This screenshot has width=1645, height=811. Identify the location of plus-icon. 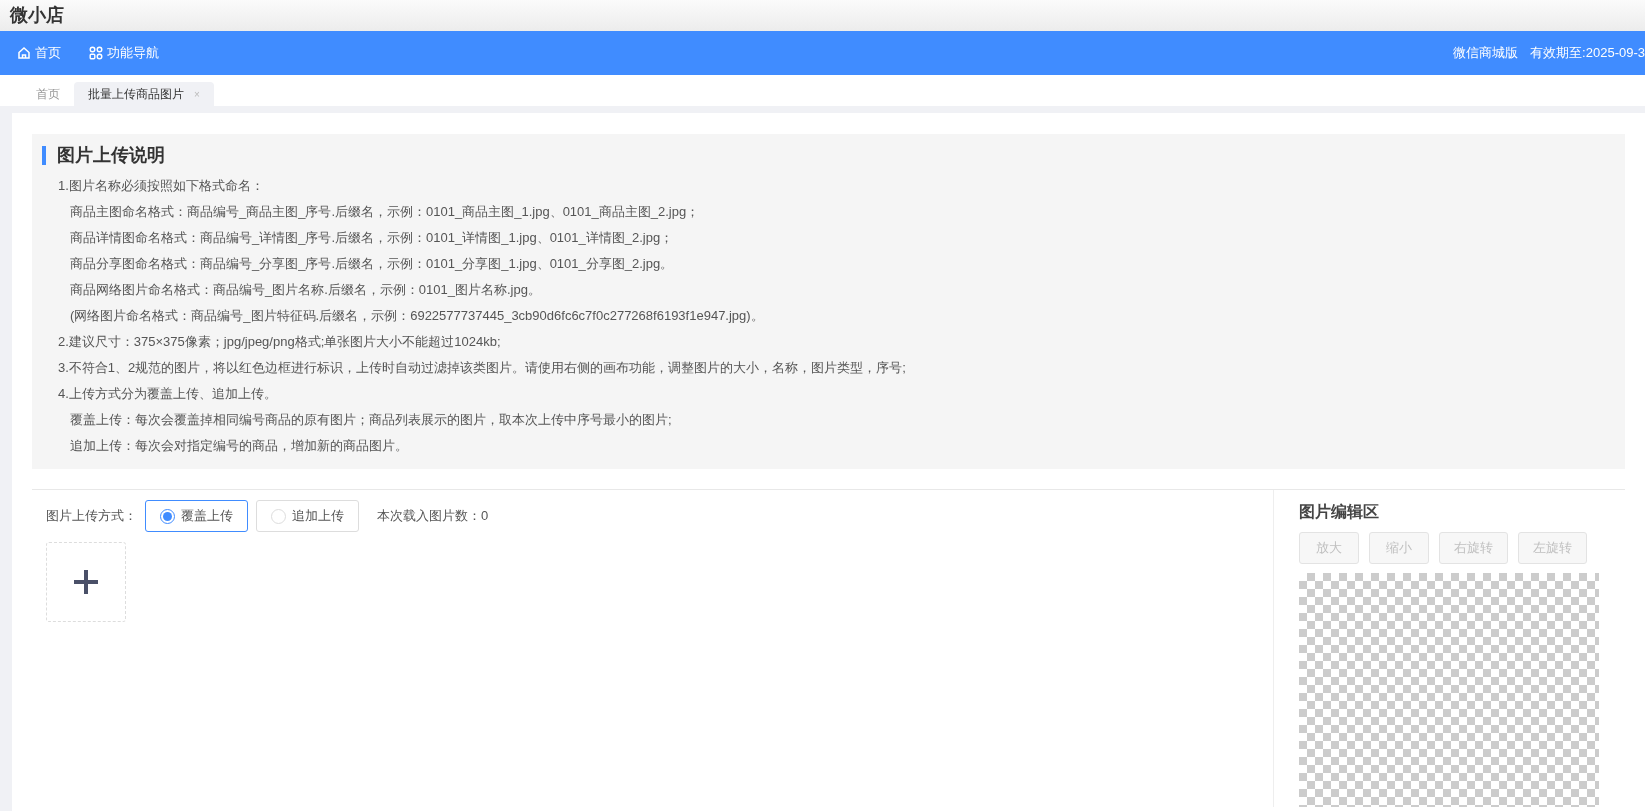
(86, 582).